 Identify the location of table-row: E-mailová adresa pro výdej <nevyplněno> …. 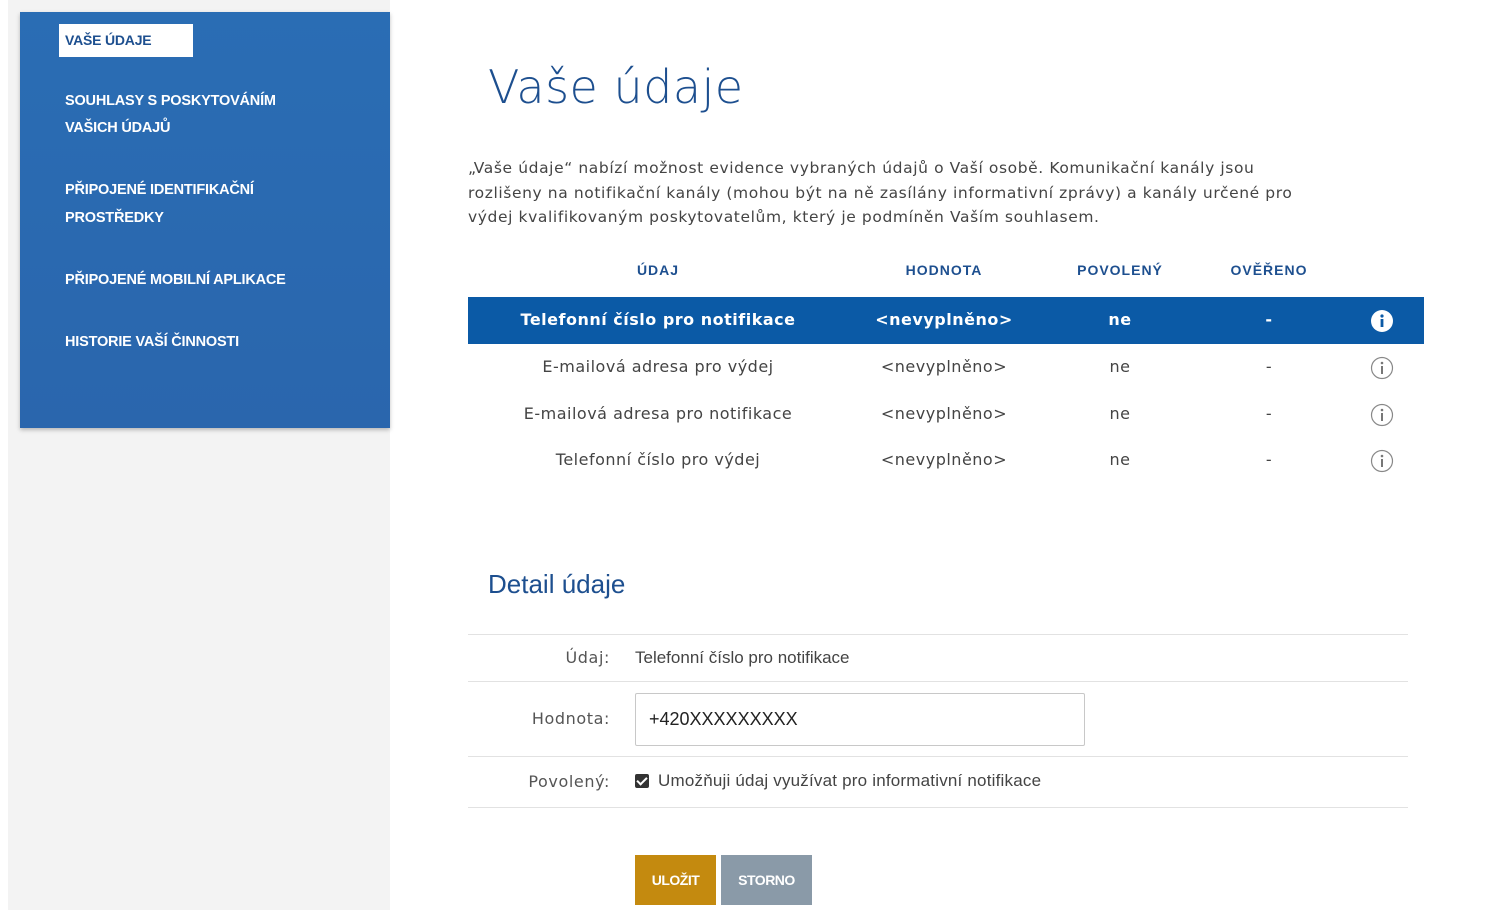
(946, 367).